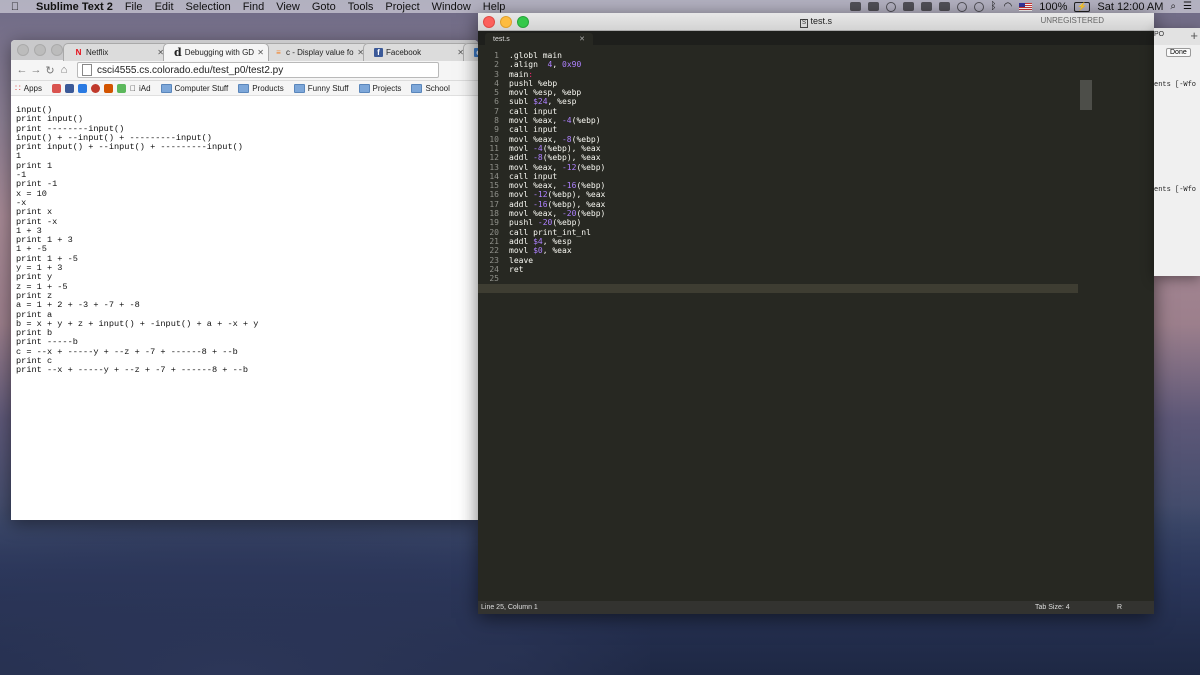  What do you see at coordinates (321, 88) in the screenshot?
I see `bookmark-folder: Funny Stuff` at bounding box center [321, 88].